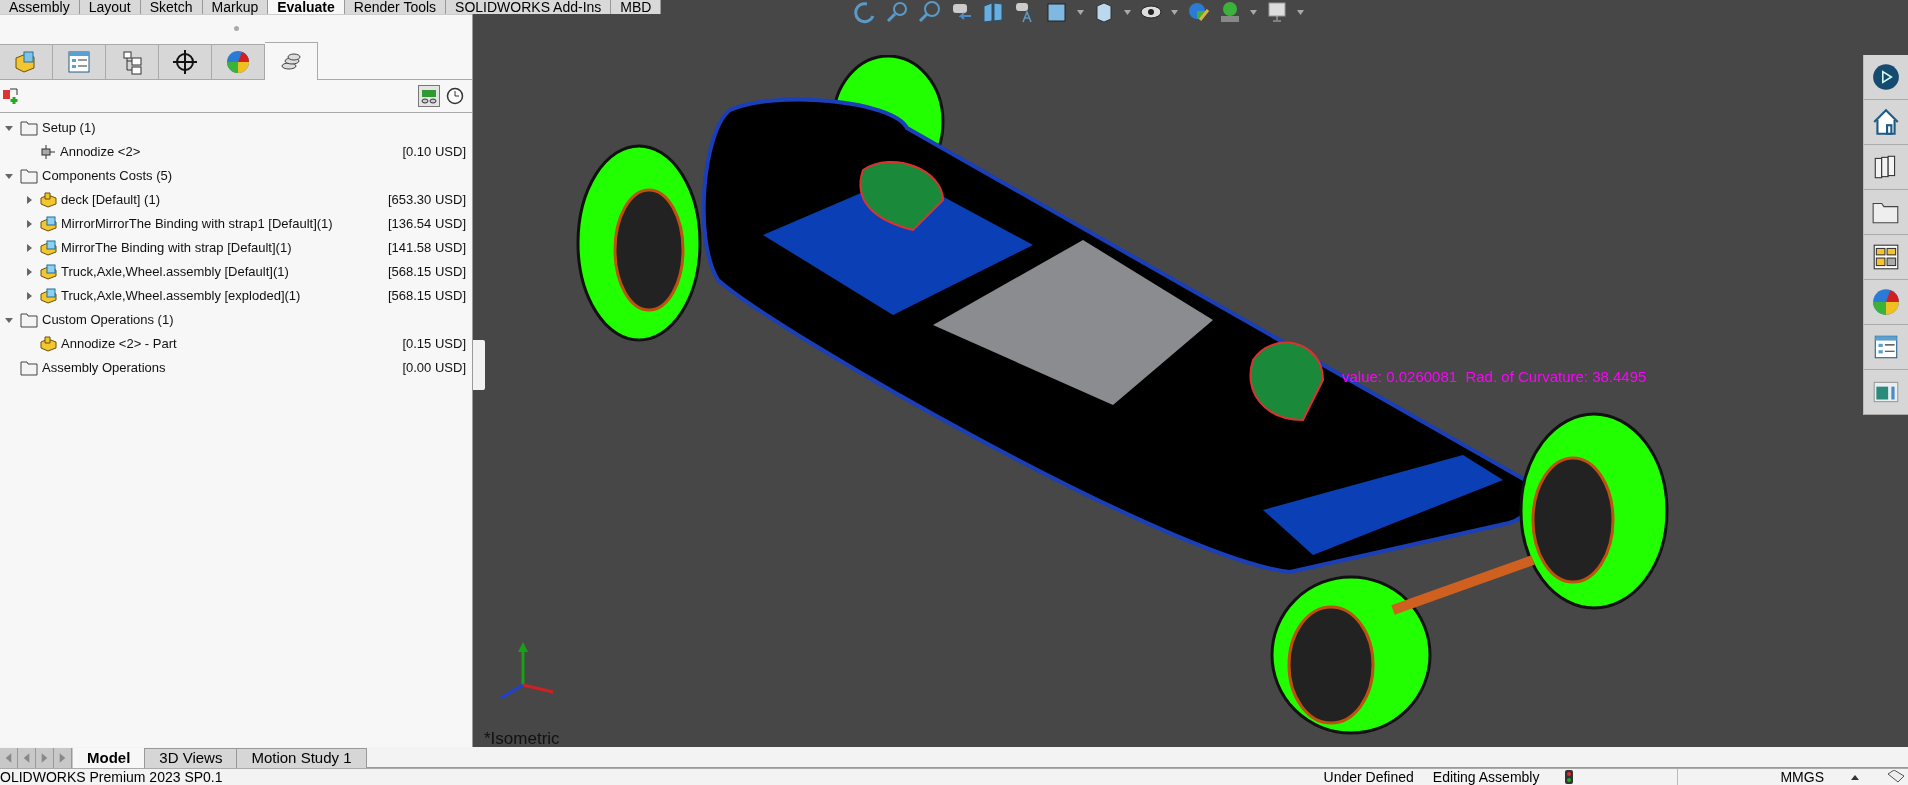 Image resolution: width=1908 pixels, height=785 pixels. What do you see at coordinates (100, 152) in the screenshot?
I see `tree-item: Annodize <2>` at bounding box center [100, 152].